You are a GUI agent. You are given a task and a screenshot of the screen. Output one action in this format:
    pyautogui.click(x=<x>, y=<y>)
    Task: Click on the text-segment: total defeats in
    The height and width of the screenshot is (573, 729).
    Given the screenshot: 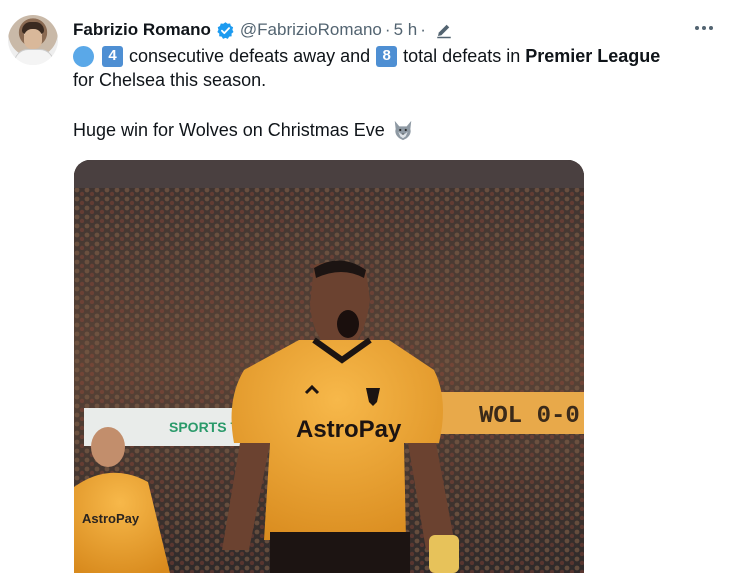 What is the action you would take?
    pyautogui.click(x=462, y=56)
    